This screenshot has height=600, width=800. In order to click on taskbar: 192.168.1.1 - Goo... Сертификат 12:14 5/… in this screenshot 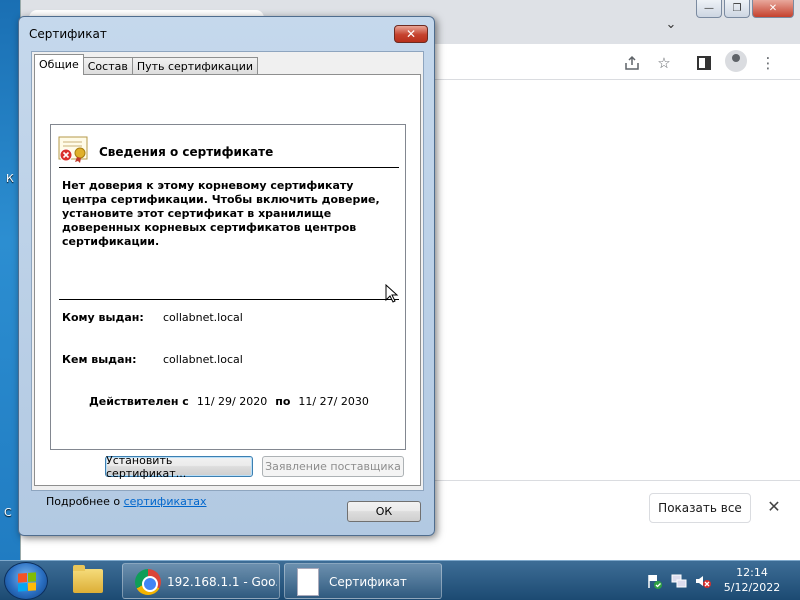, I will do `click(400, 580)`.